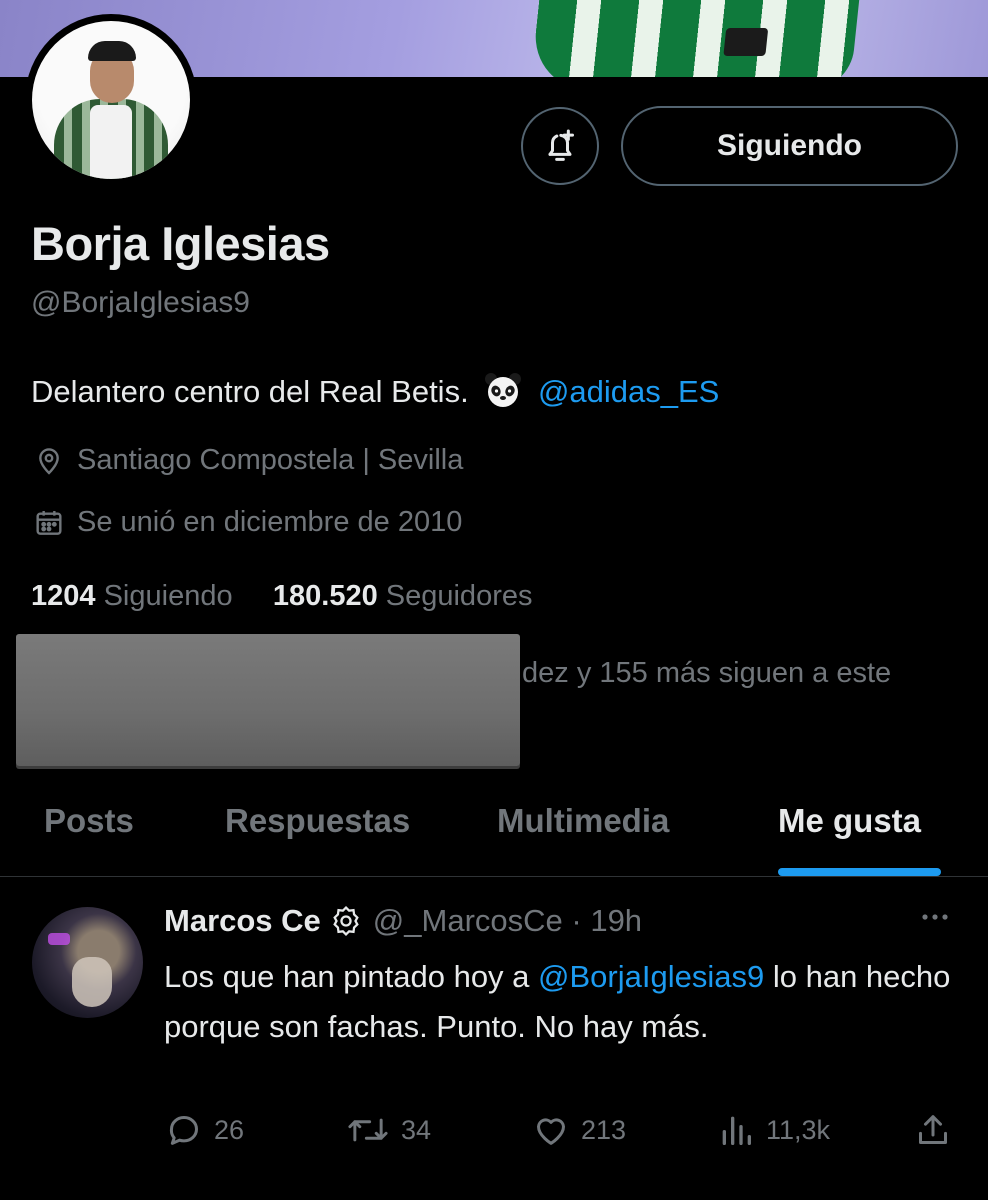  I want to click on post-header: Marcos Ce @_MarcosCe · 19h, so click(403, 921).